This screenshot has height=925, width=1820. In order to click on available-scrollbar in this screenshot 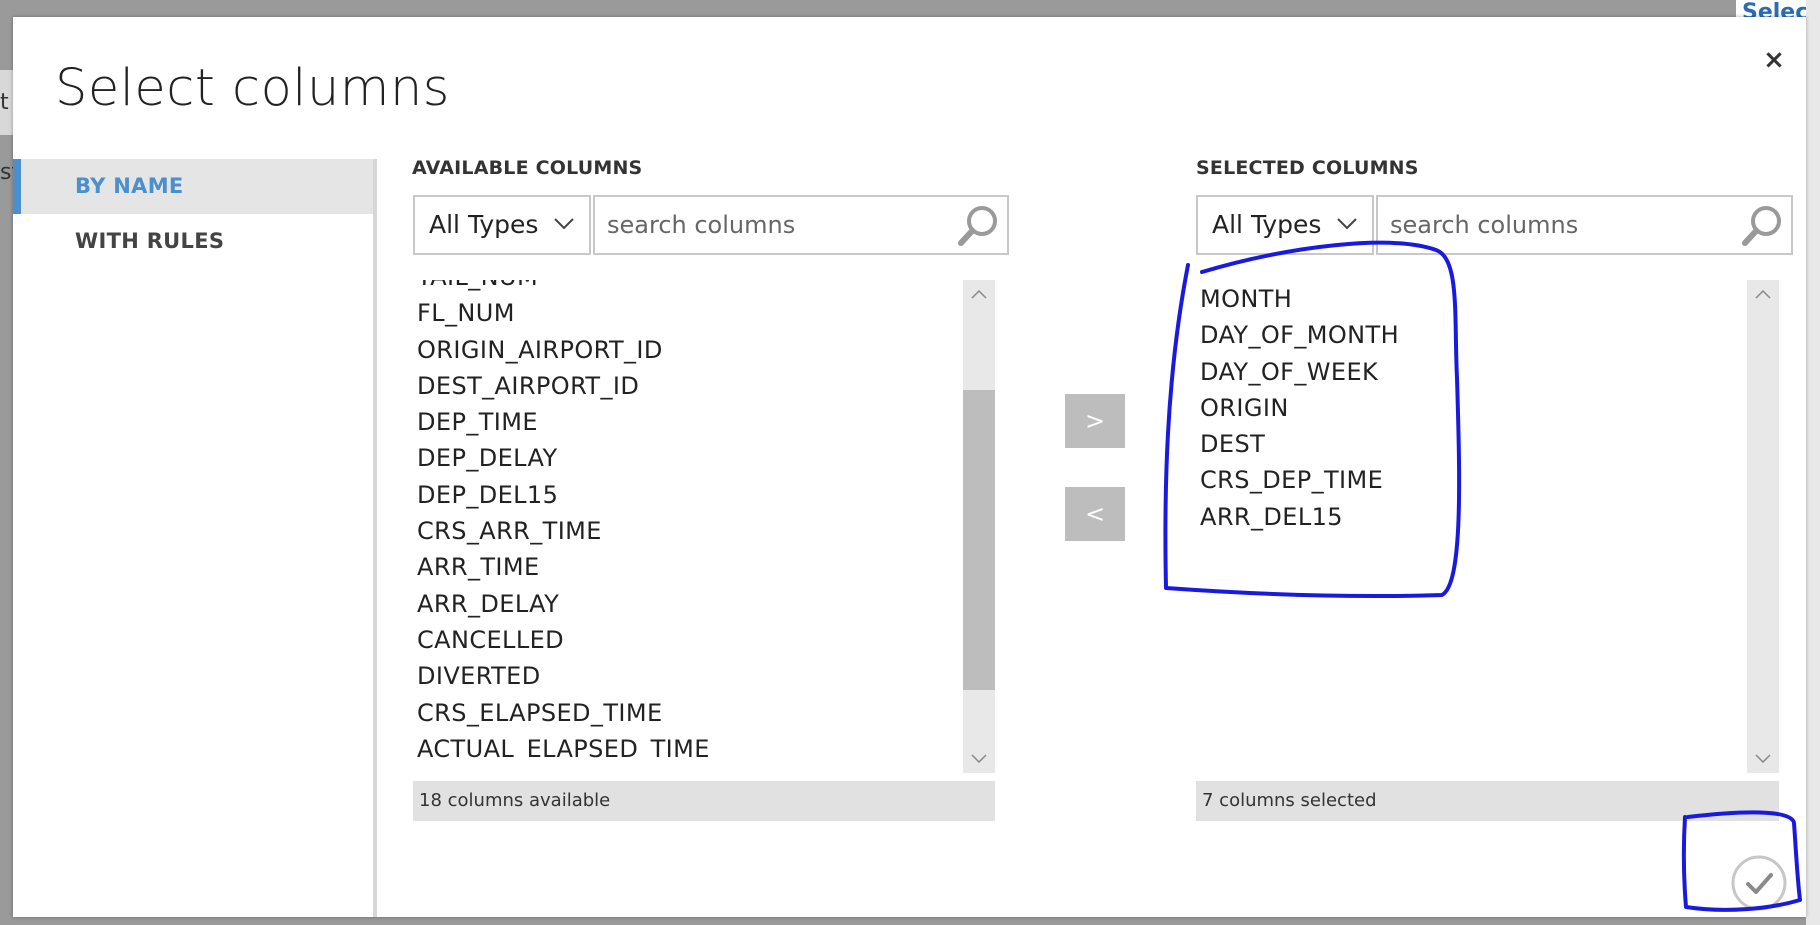, I will do `click(979, 526)`.